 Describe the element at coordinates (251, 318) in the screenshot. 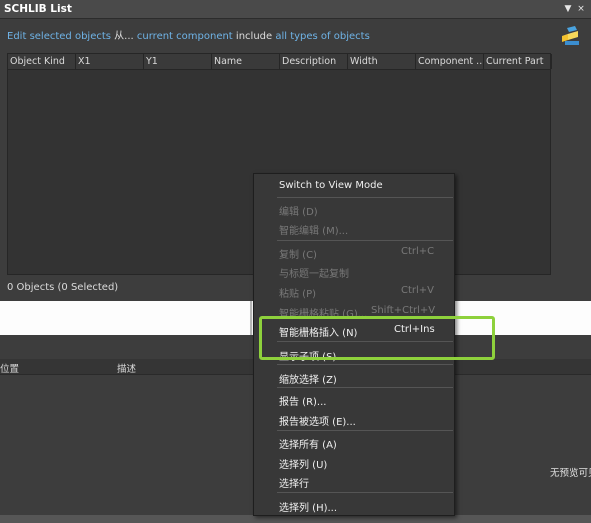

I see `splitter` at that location.